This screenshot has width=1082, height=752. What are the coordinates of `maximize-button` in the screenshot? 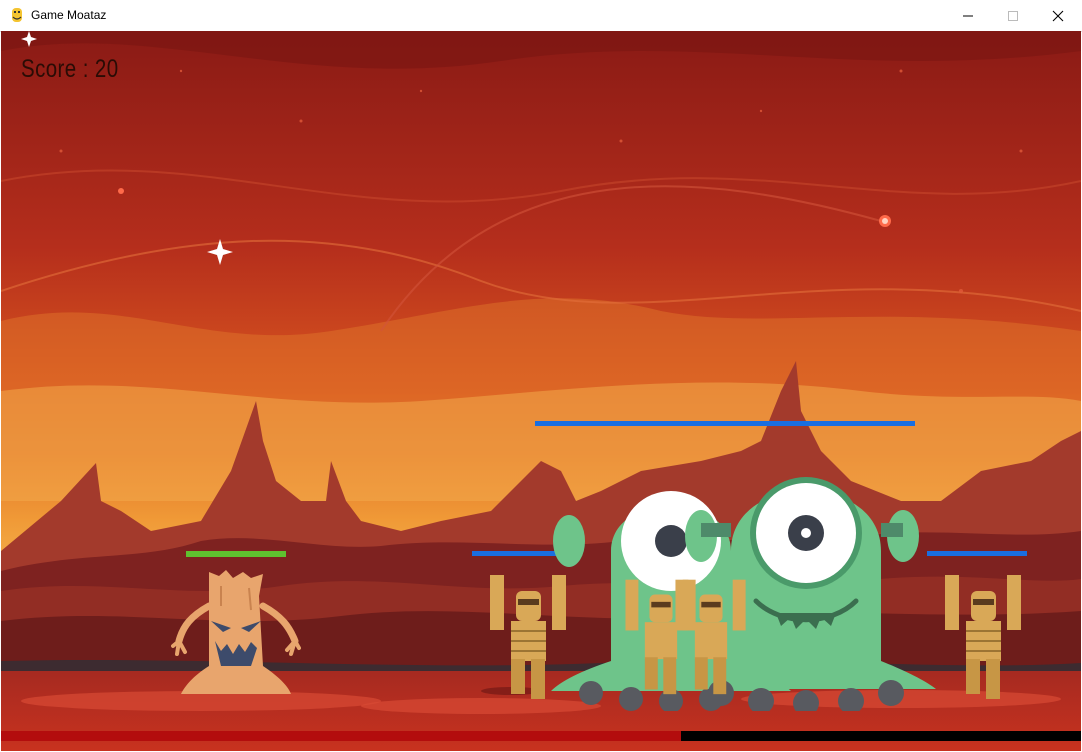 It's located at (1013, 15).